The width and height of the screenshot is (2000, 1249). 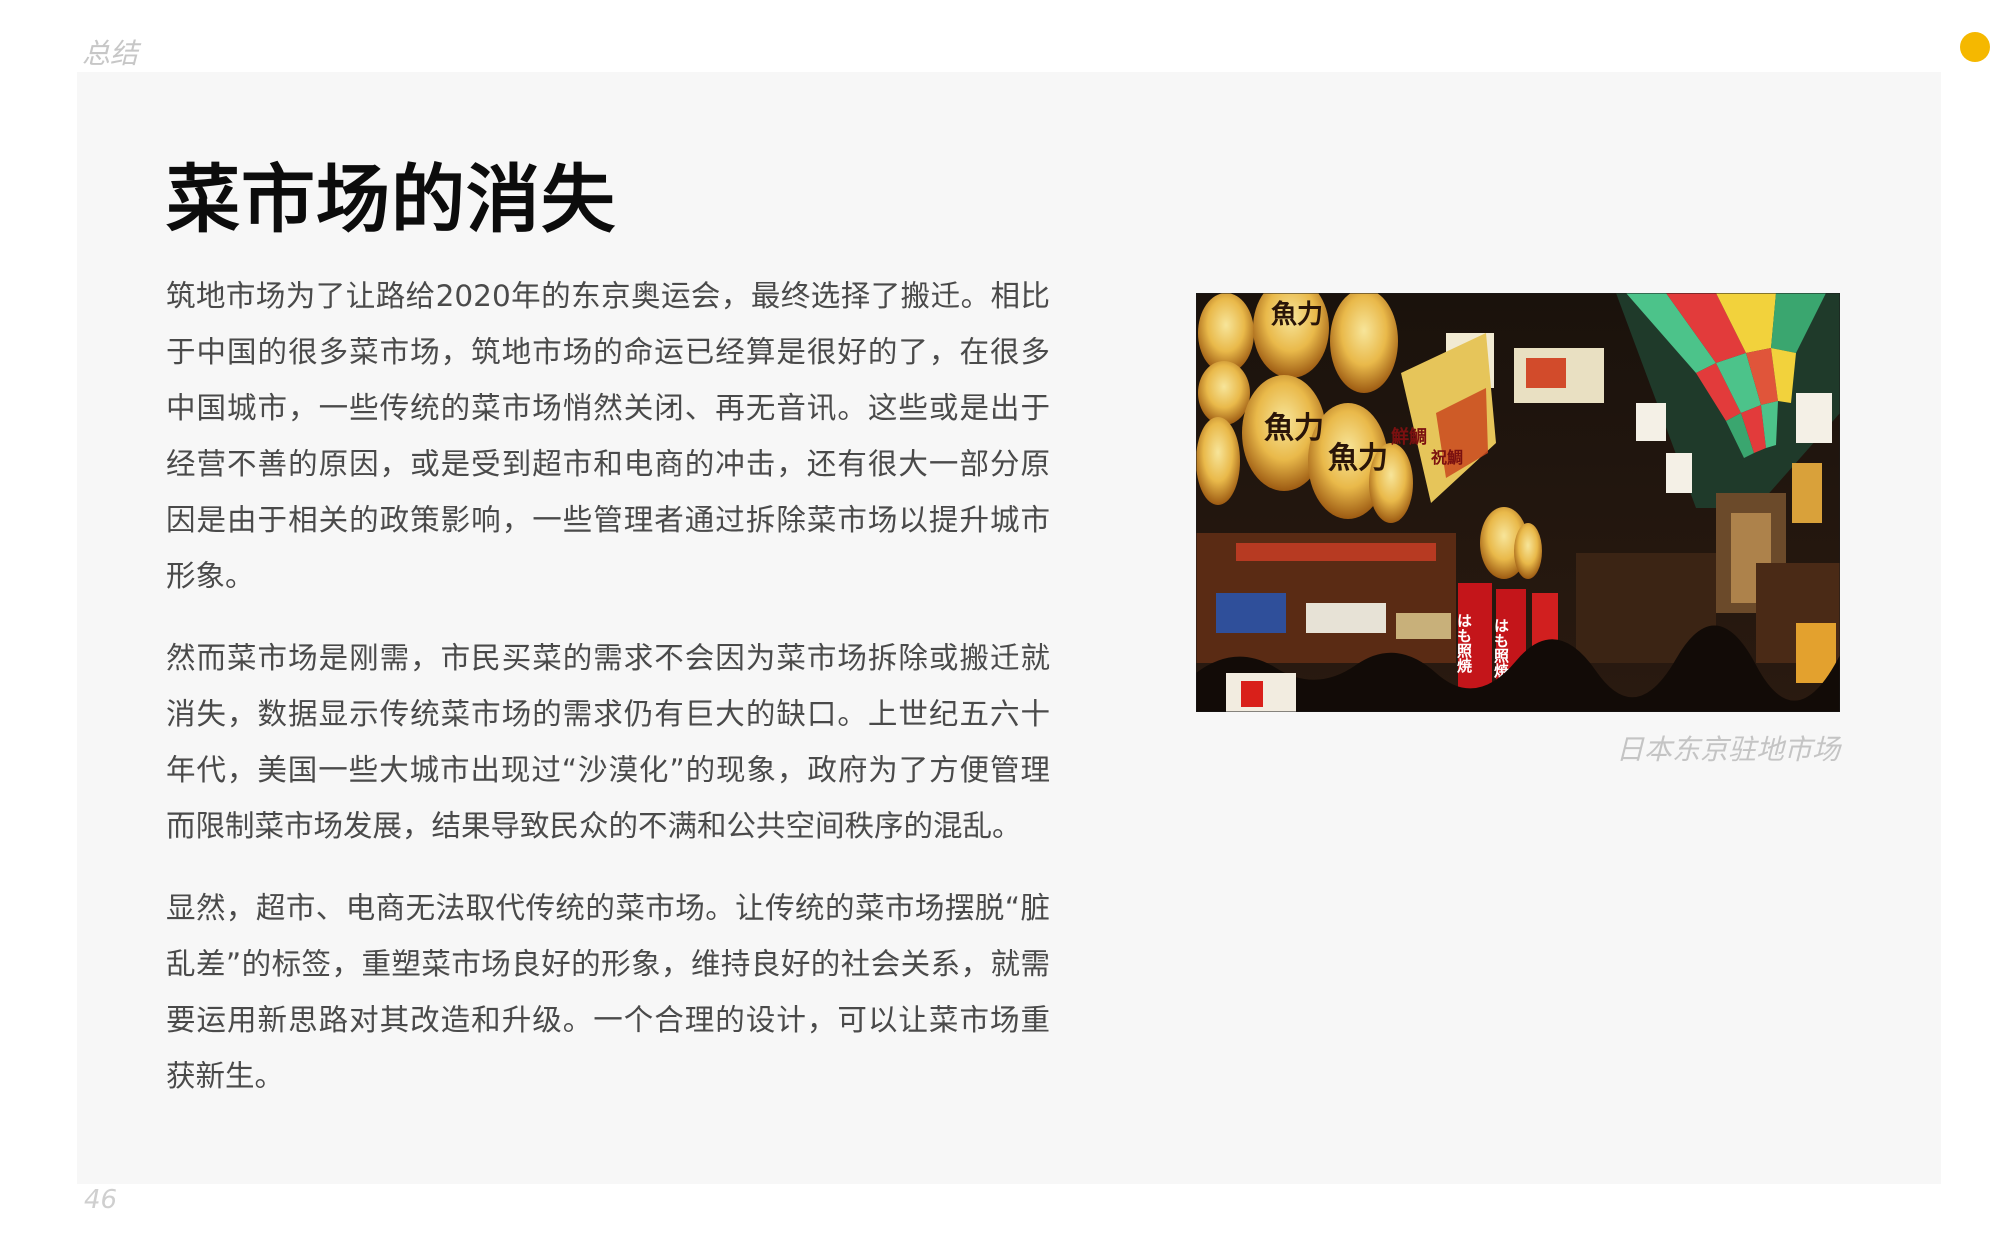 What do you see at coordinates (1297, 314) in the screenshot?
I see `lantern-label-1: 魚力` at bounding box center [1297, 314].